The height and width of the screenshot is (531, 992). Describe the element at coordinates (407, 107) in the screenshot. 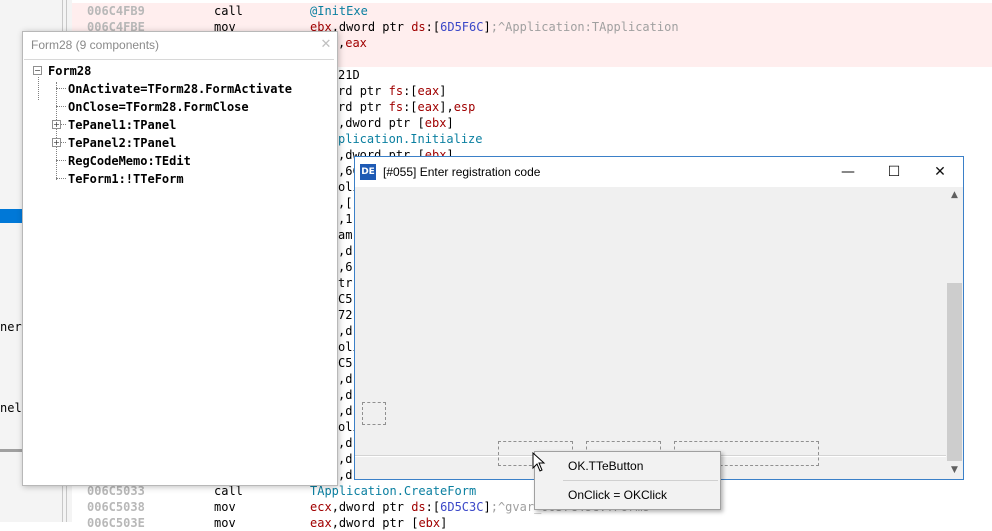

I see `disasm-operand: rd ptr fs:[eax],esp` at that location.